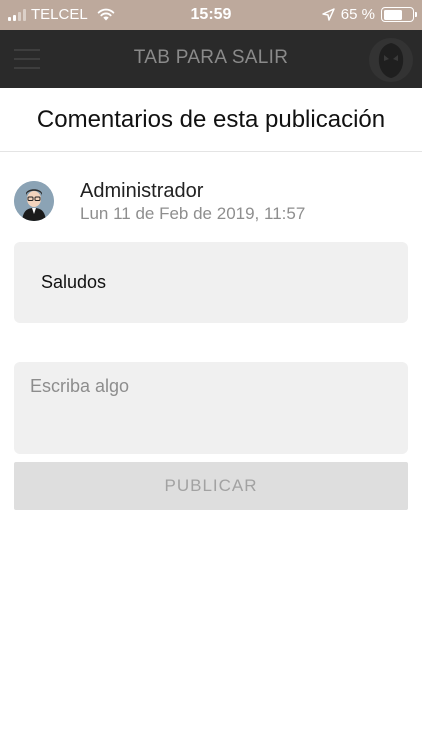  I want to click on comment-input, so click(211, 408).